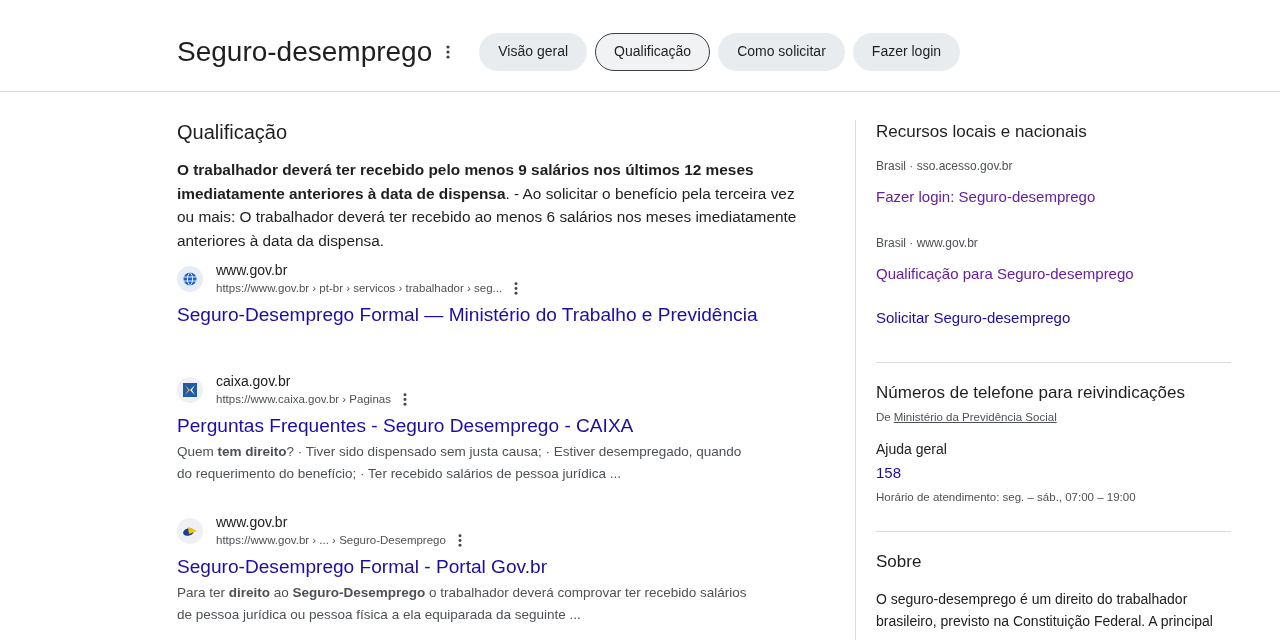 This screenshot has width=1280, height=640. What do you see at coordinates (899, 562) in the screenshot?
I see `panel-heading: Sobre` at bounding box center [899, 562].